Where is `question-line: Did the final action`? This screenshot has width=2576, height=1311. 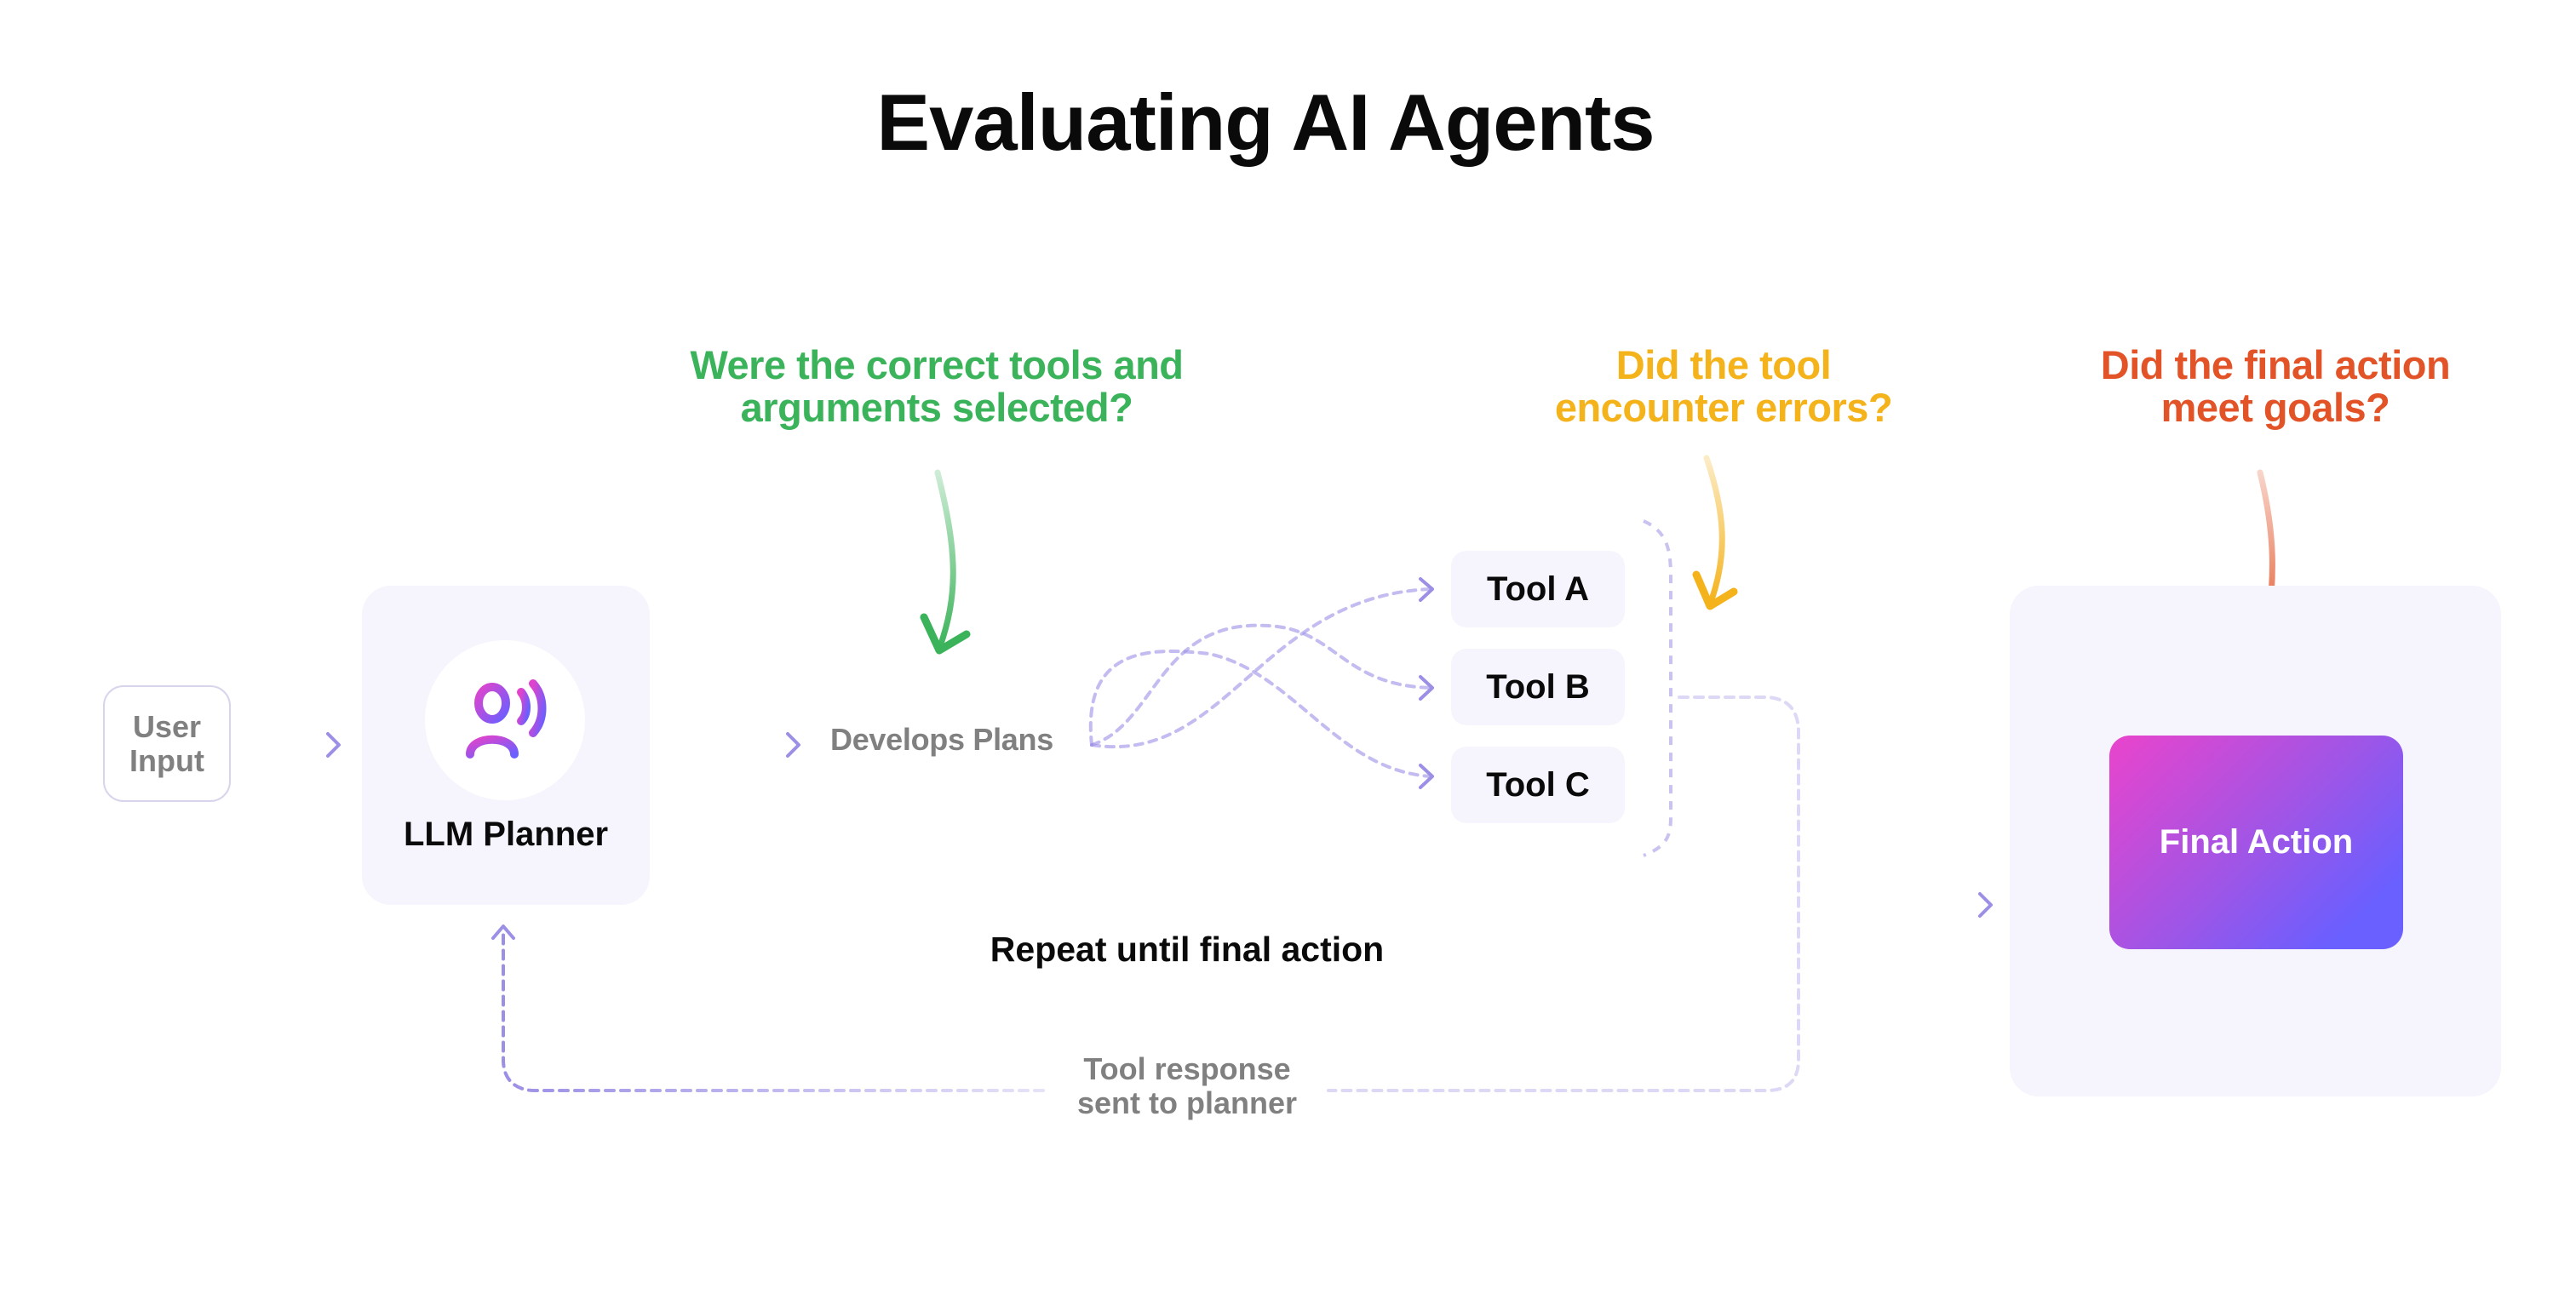 question-line: Did the final action is located at coordinates (2275, 364).